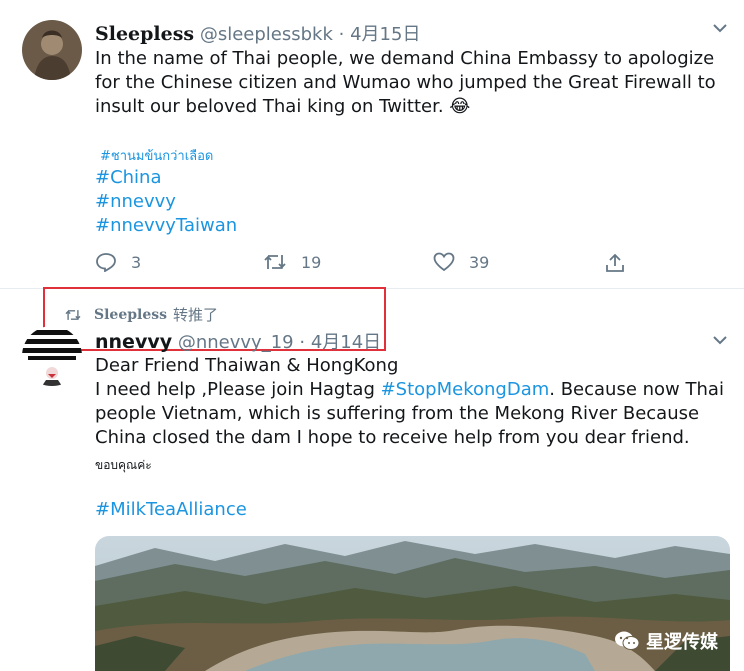  What do you see at coordinates (144, 34) in the screenshot?
I see `display-name: Sleepless` at bounding box center [144, 34].